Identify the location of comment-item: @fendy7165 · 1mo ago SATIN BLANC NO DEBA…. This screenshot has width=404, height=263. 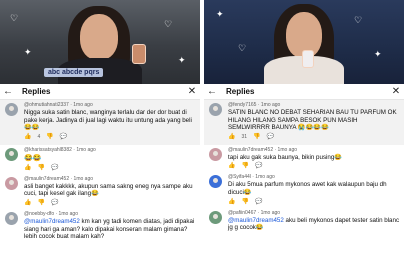
(304, 122).